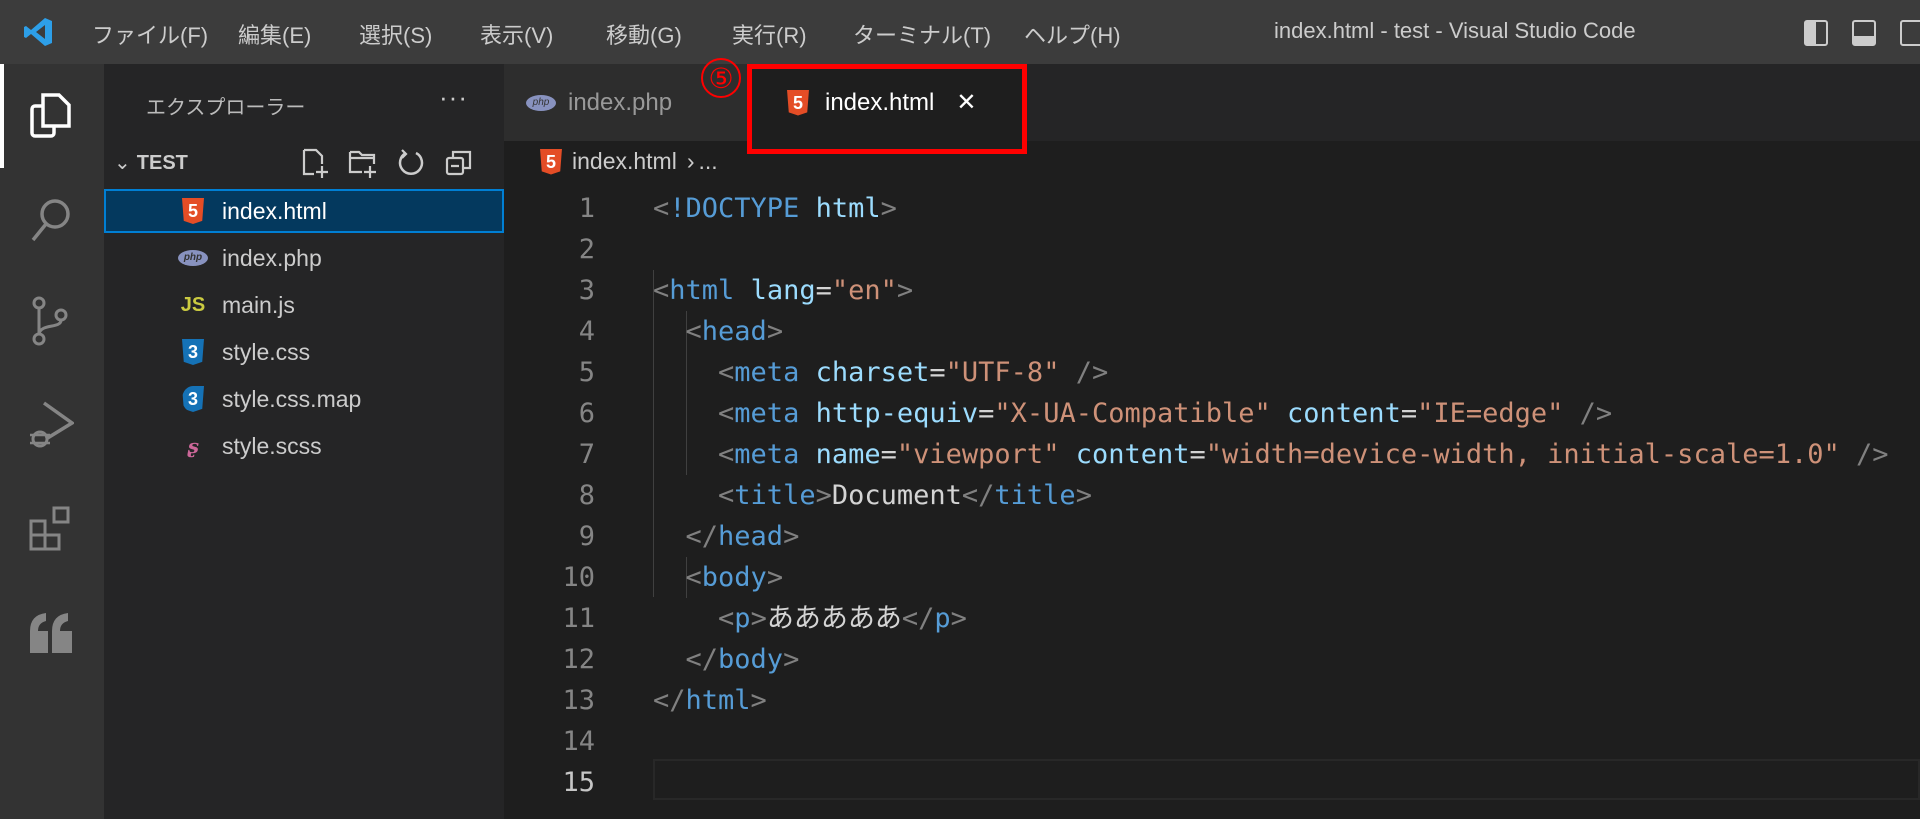  What do you see at coordinates (1864, 33) in the screenshot?
I see `toggle-panel-icon` at bounding box center [1864, 33].